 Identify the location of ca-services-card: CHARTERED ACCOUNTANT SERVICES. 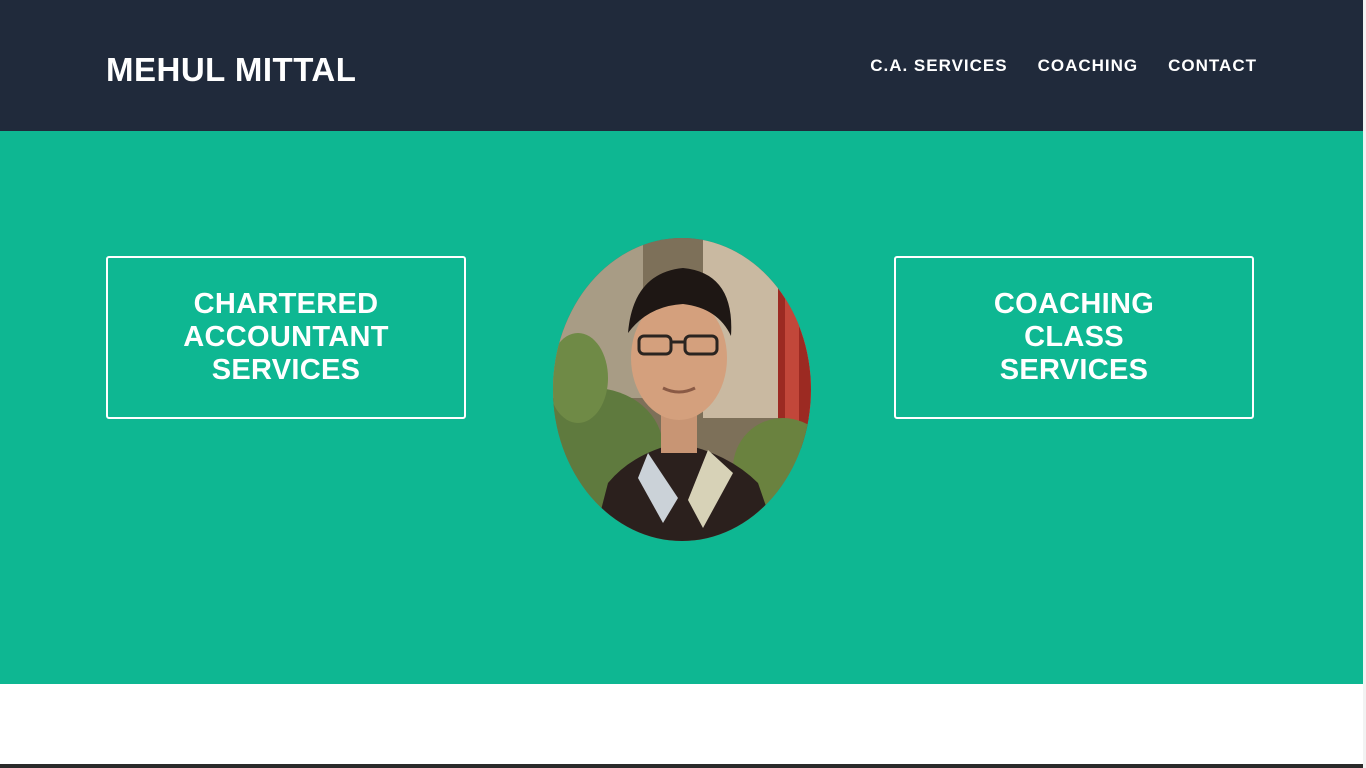
(286, 337).